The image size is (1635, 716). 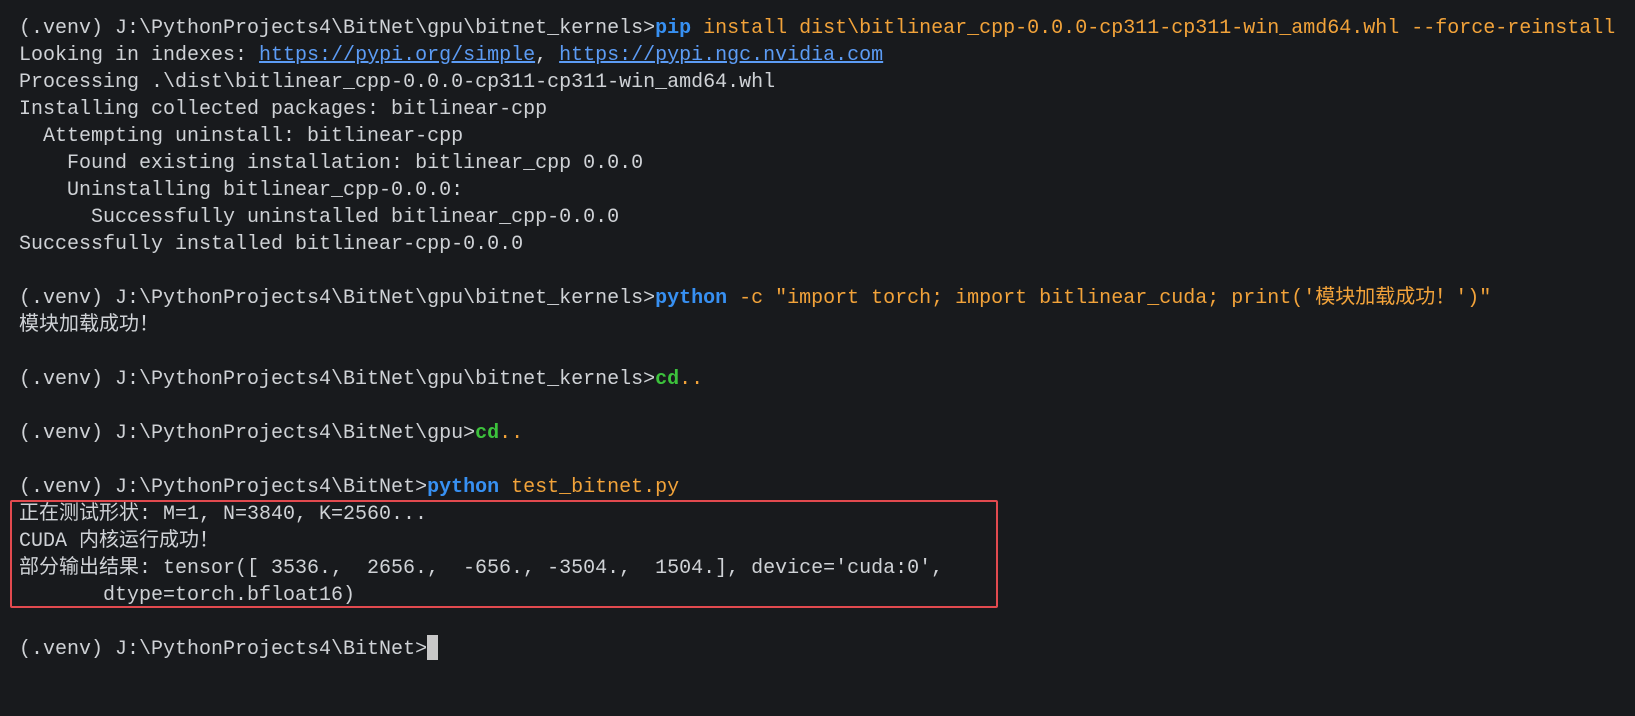 I want to click on text-cursor, so click(x=433, y=647).